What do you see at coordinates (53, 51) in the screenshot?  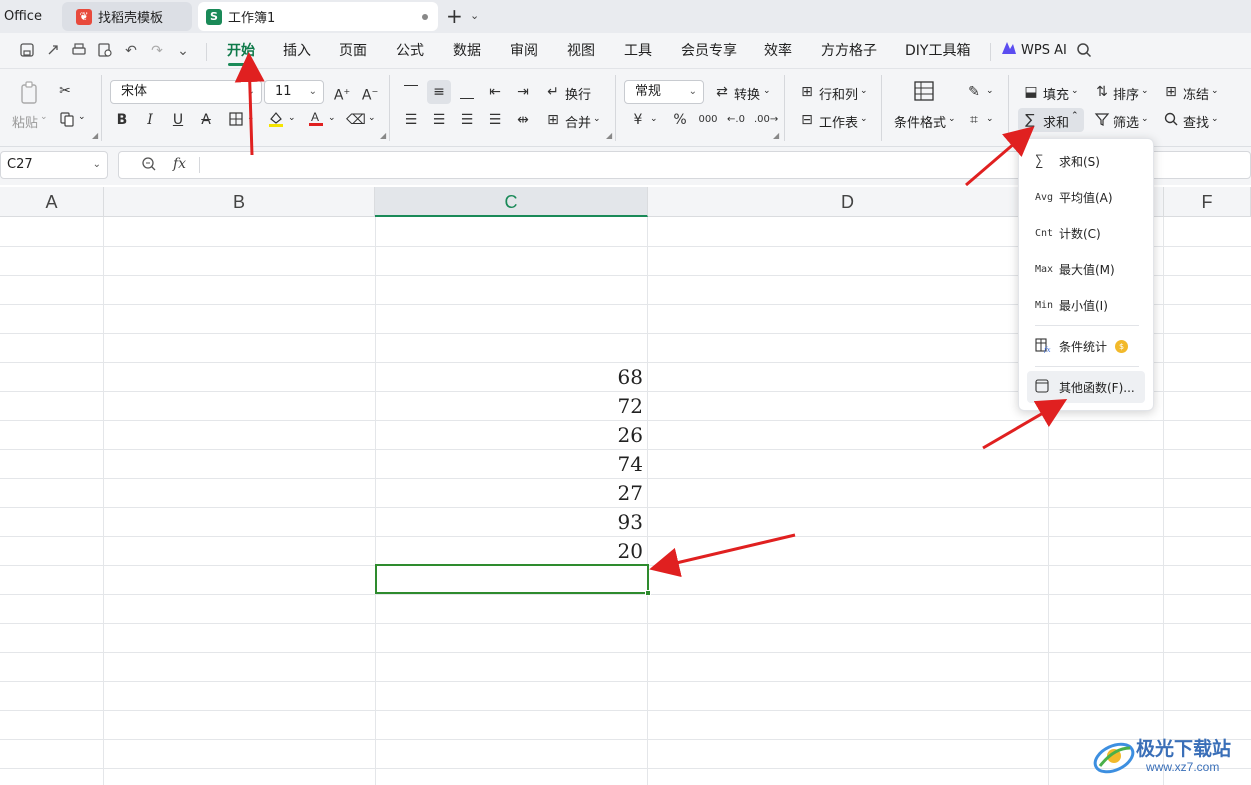 I see `share-icon` at bounding box center [53, 51].